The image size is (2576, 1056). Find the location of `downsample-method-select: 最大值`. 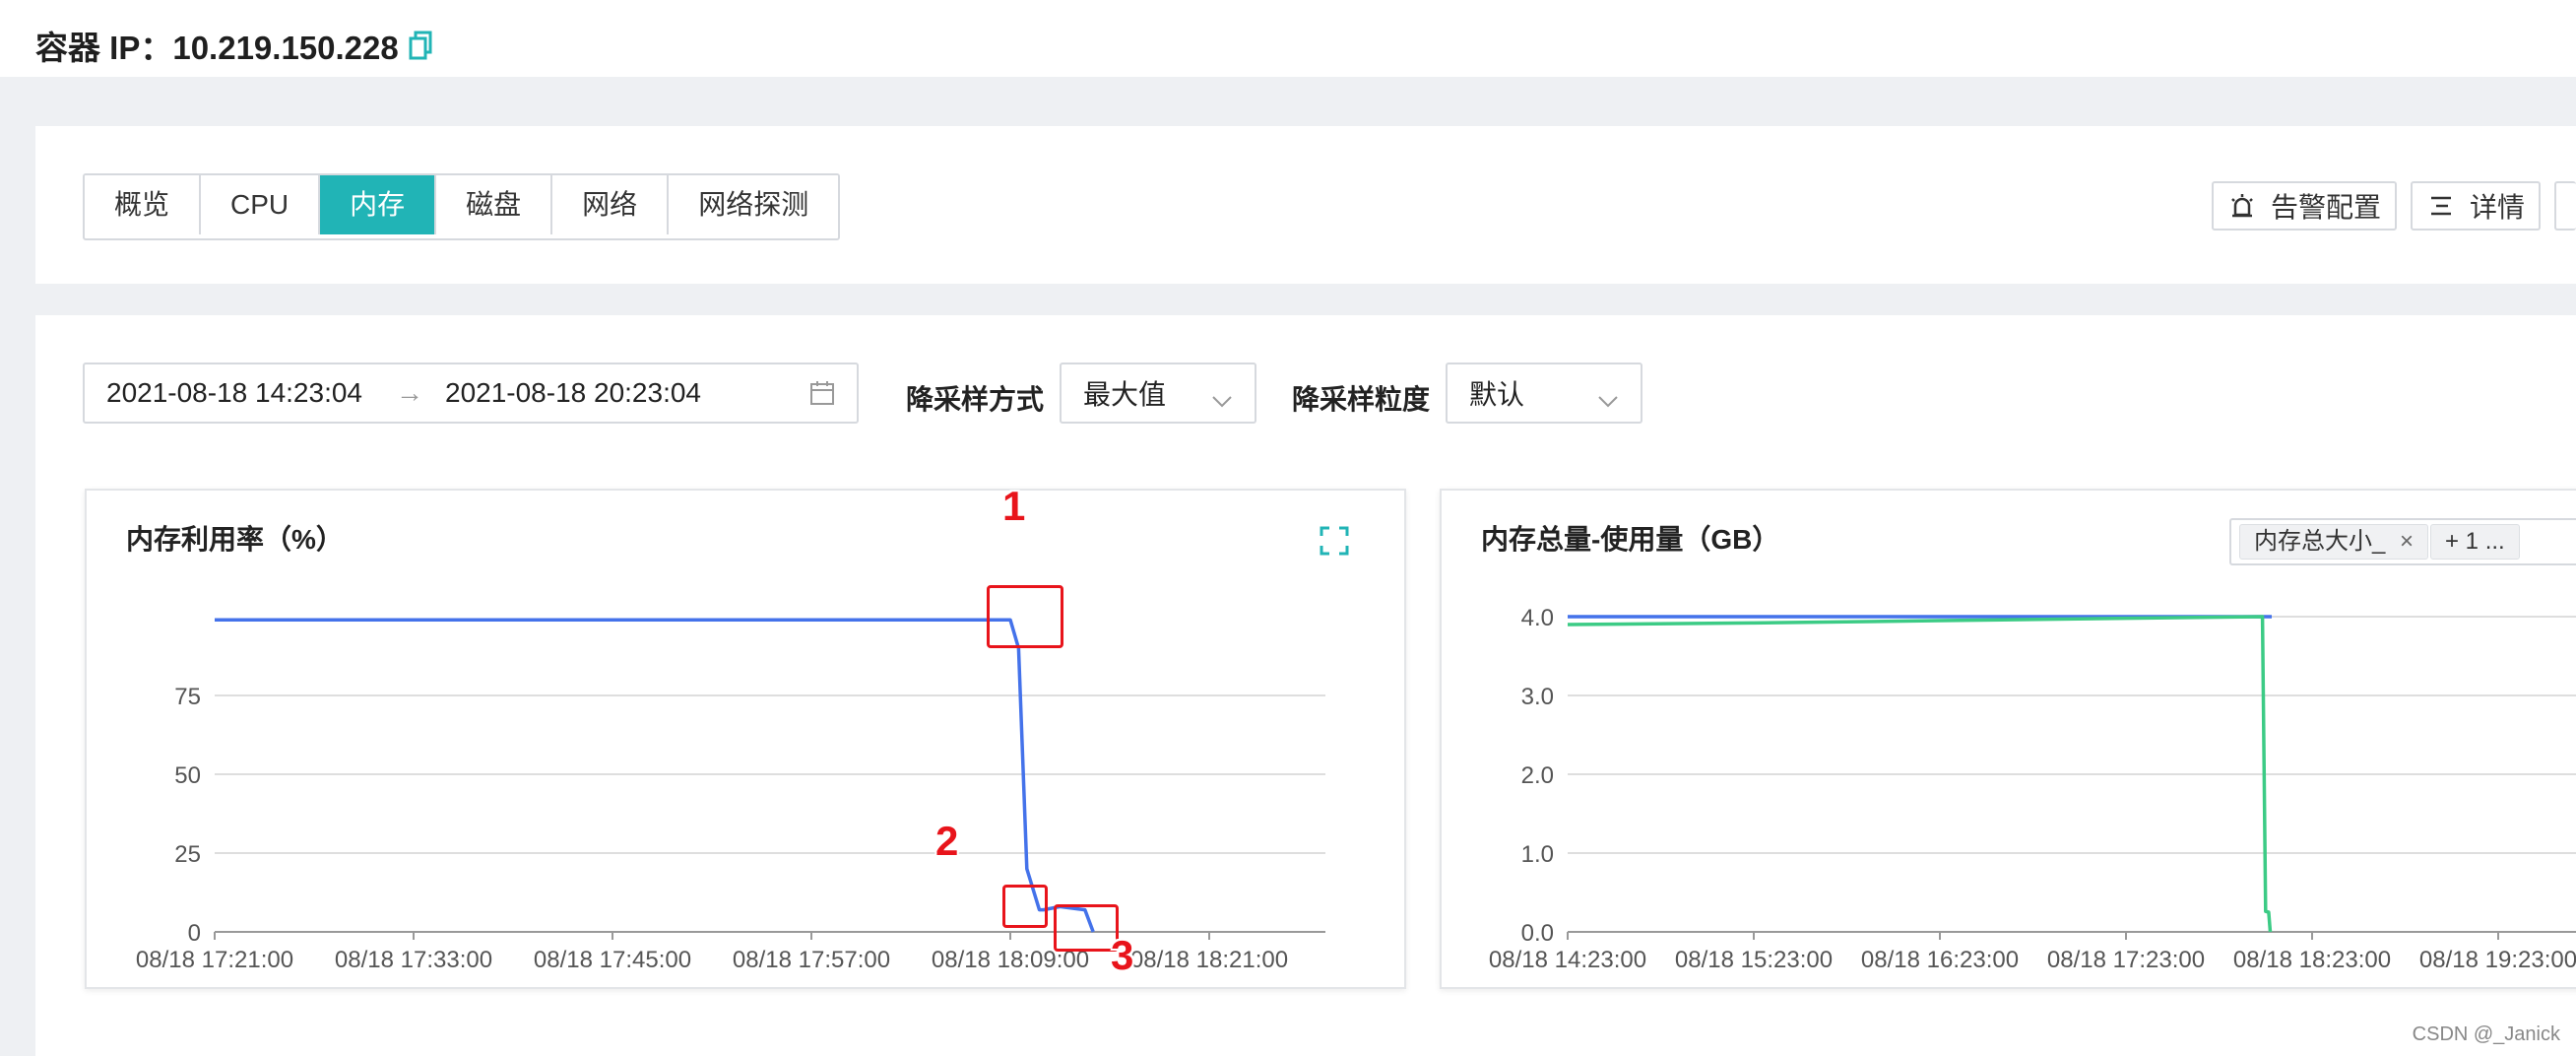

downsample-method-select: 最大值 is located at coordinates (1158, 393).